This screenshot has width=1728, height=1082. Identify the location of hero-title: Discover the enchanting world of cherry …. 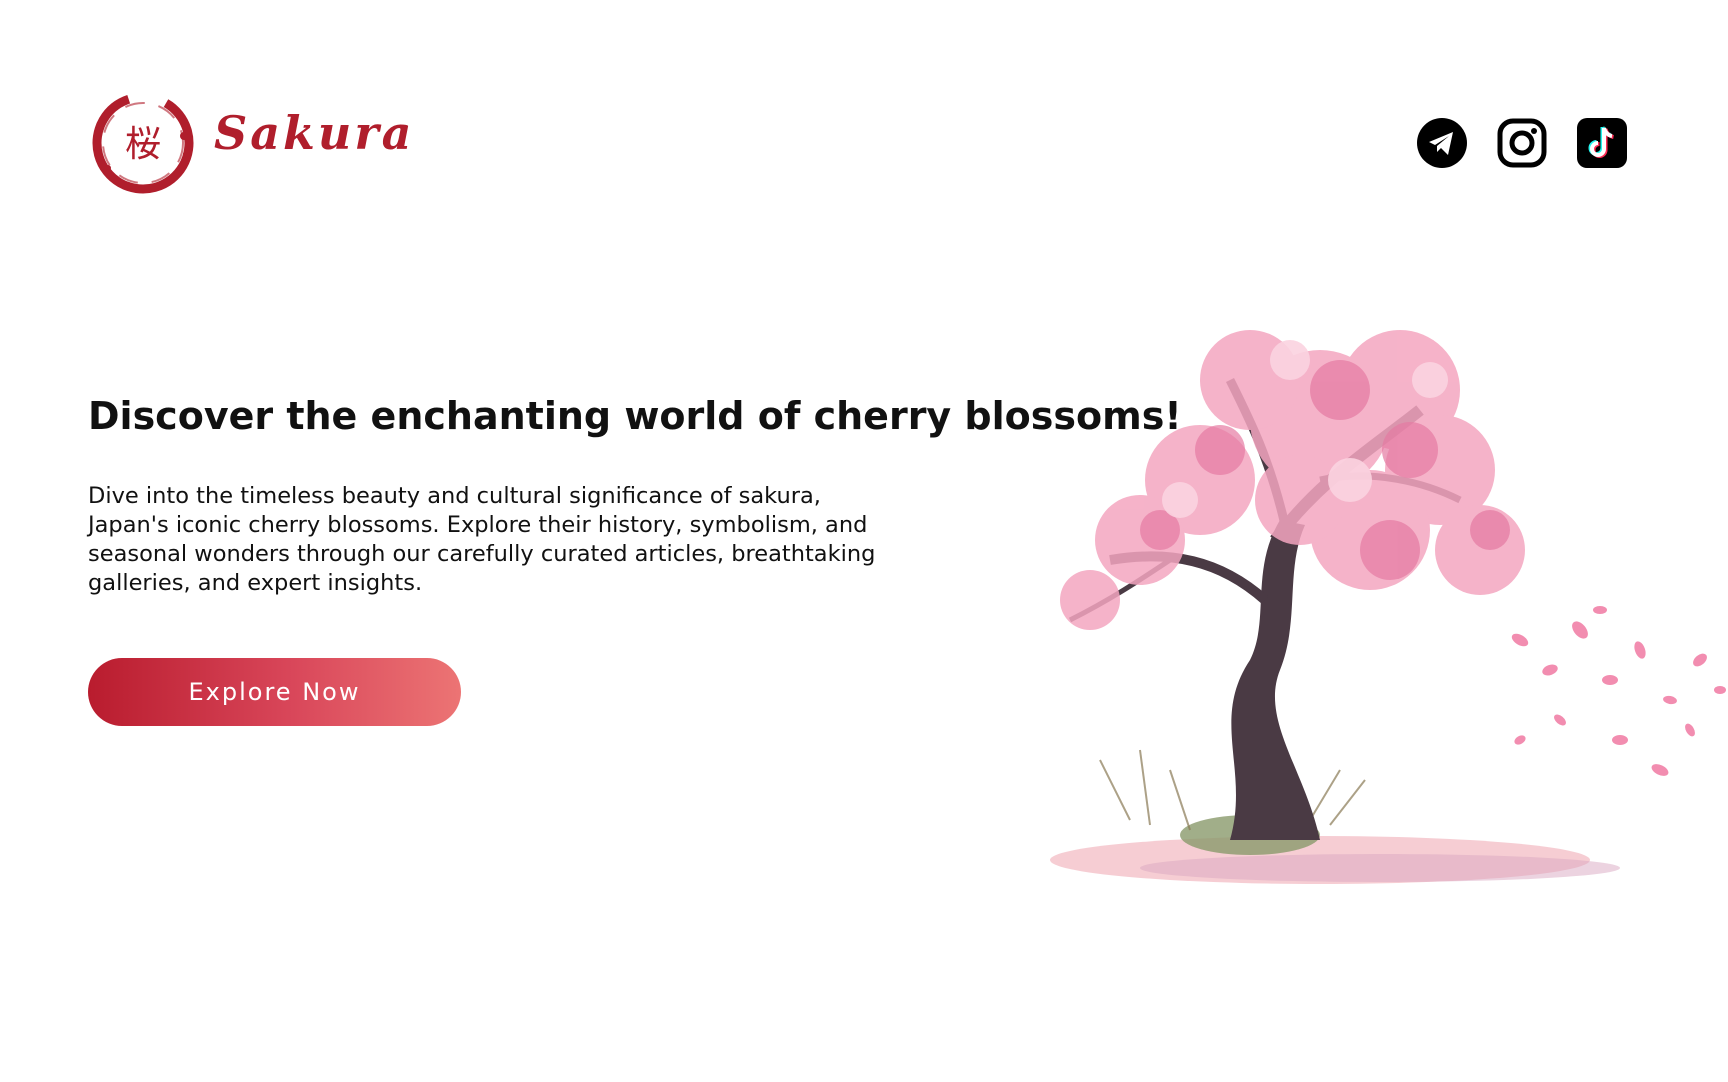
(635, 416).